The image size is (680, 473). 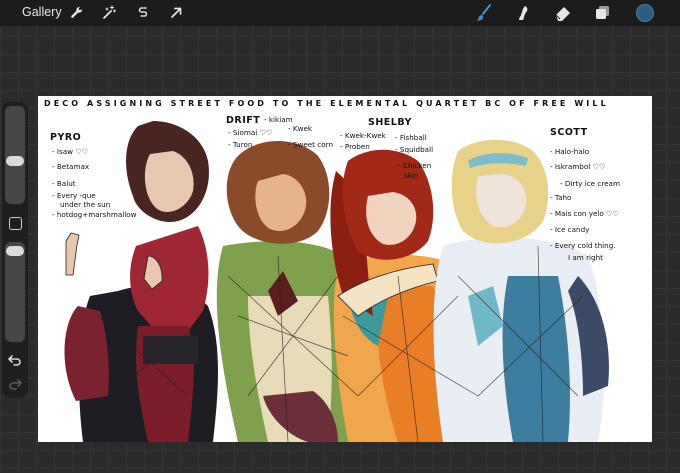 What do you see at coordinates (563, 13) in the screenshot?
I see `eraser-icon` at bounding box center [563, 13].